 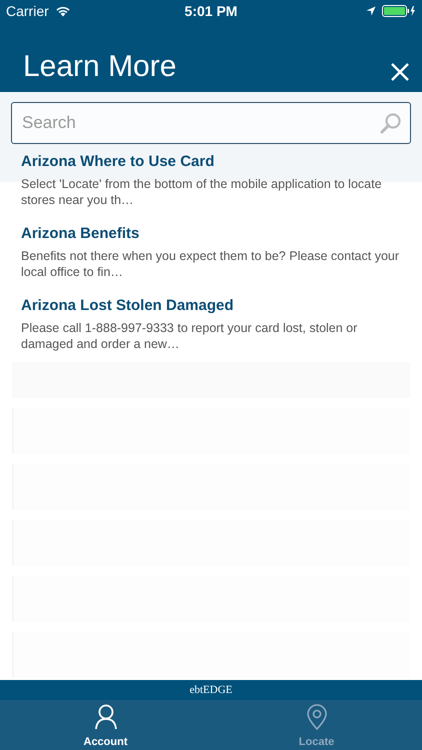 I want to click on search-icon, so click(x=391, y=123).